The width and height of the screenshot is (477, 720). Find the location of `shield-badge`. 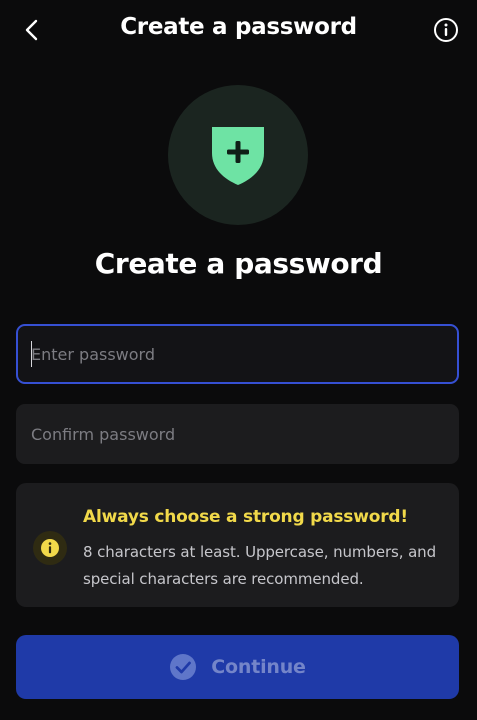

shield-badge is located at coordinates (238, 155).